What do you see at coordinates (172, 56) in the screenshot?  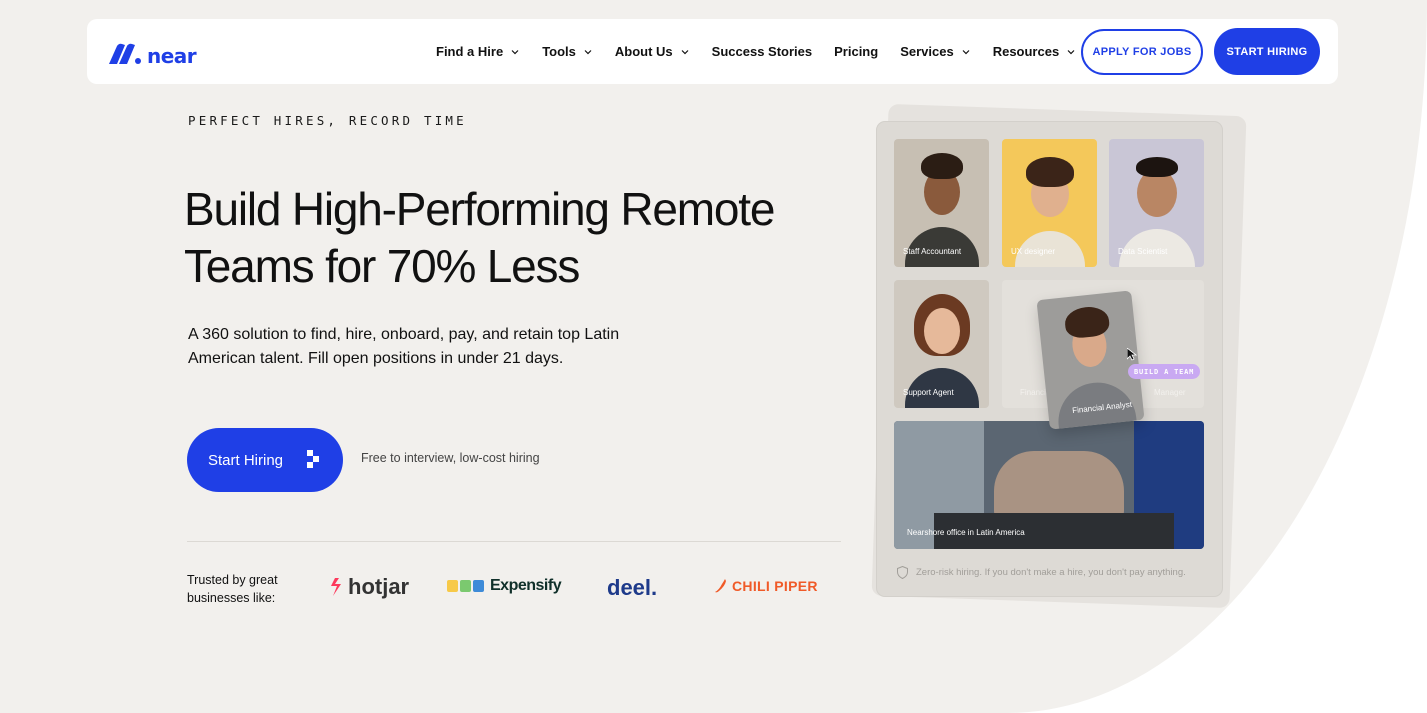 I see `logo-text: near` at bounding box center [172, 56].